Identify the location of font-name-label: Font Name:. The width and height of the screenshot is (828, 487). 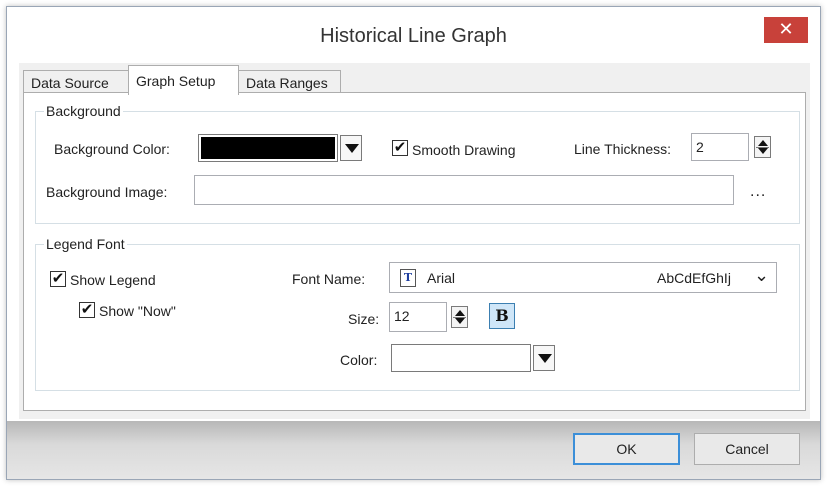
(329, 279).